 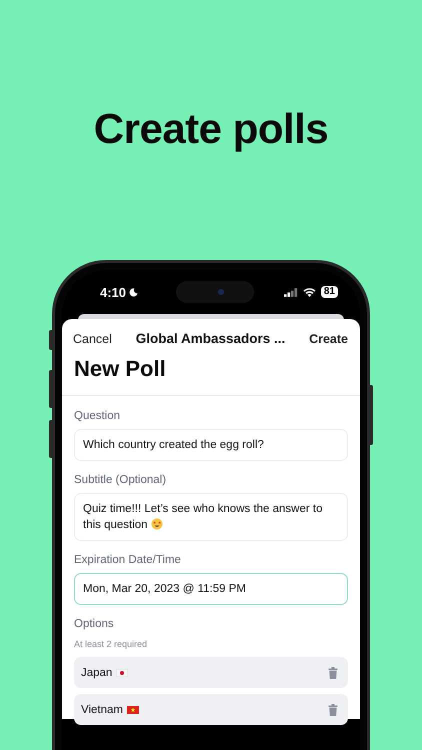 What do you see at coordinates (211, 589) in the screenshot?
I see `input-field: Mon, Mar 20, 2023 @ 11:59 PM` at bounding box center [211, 589].